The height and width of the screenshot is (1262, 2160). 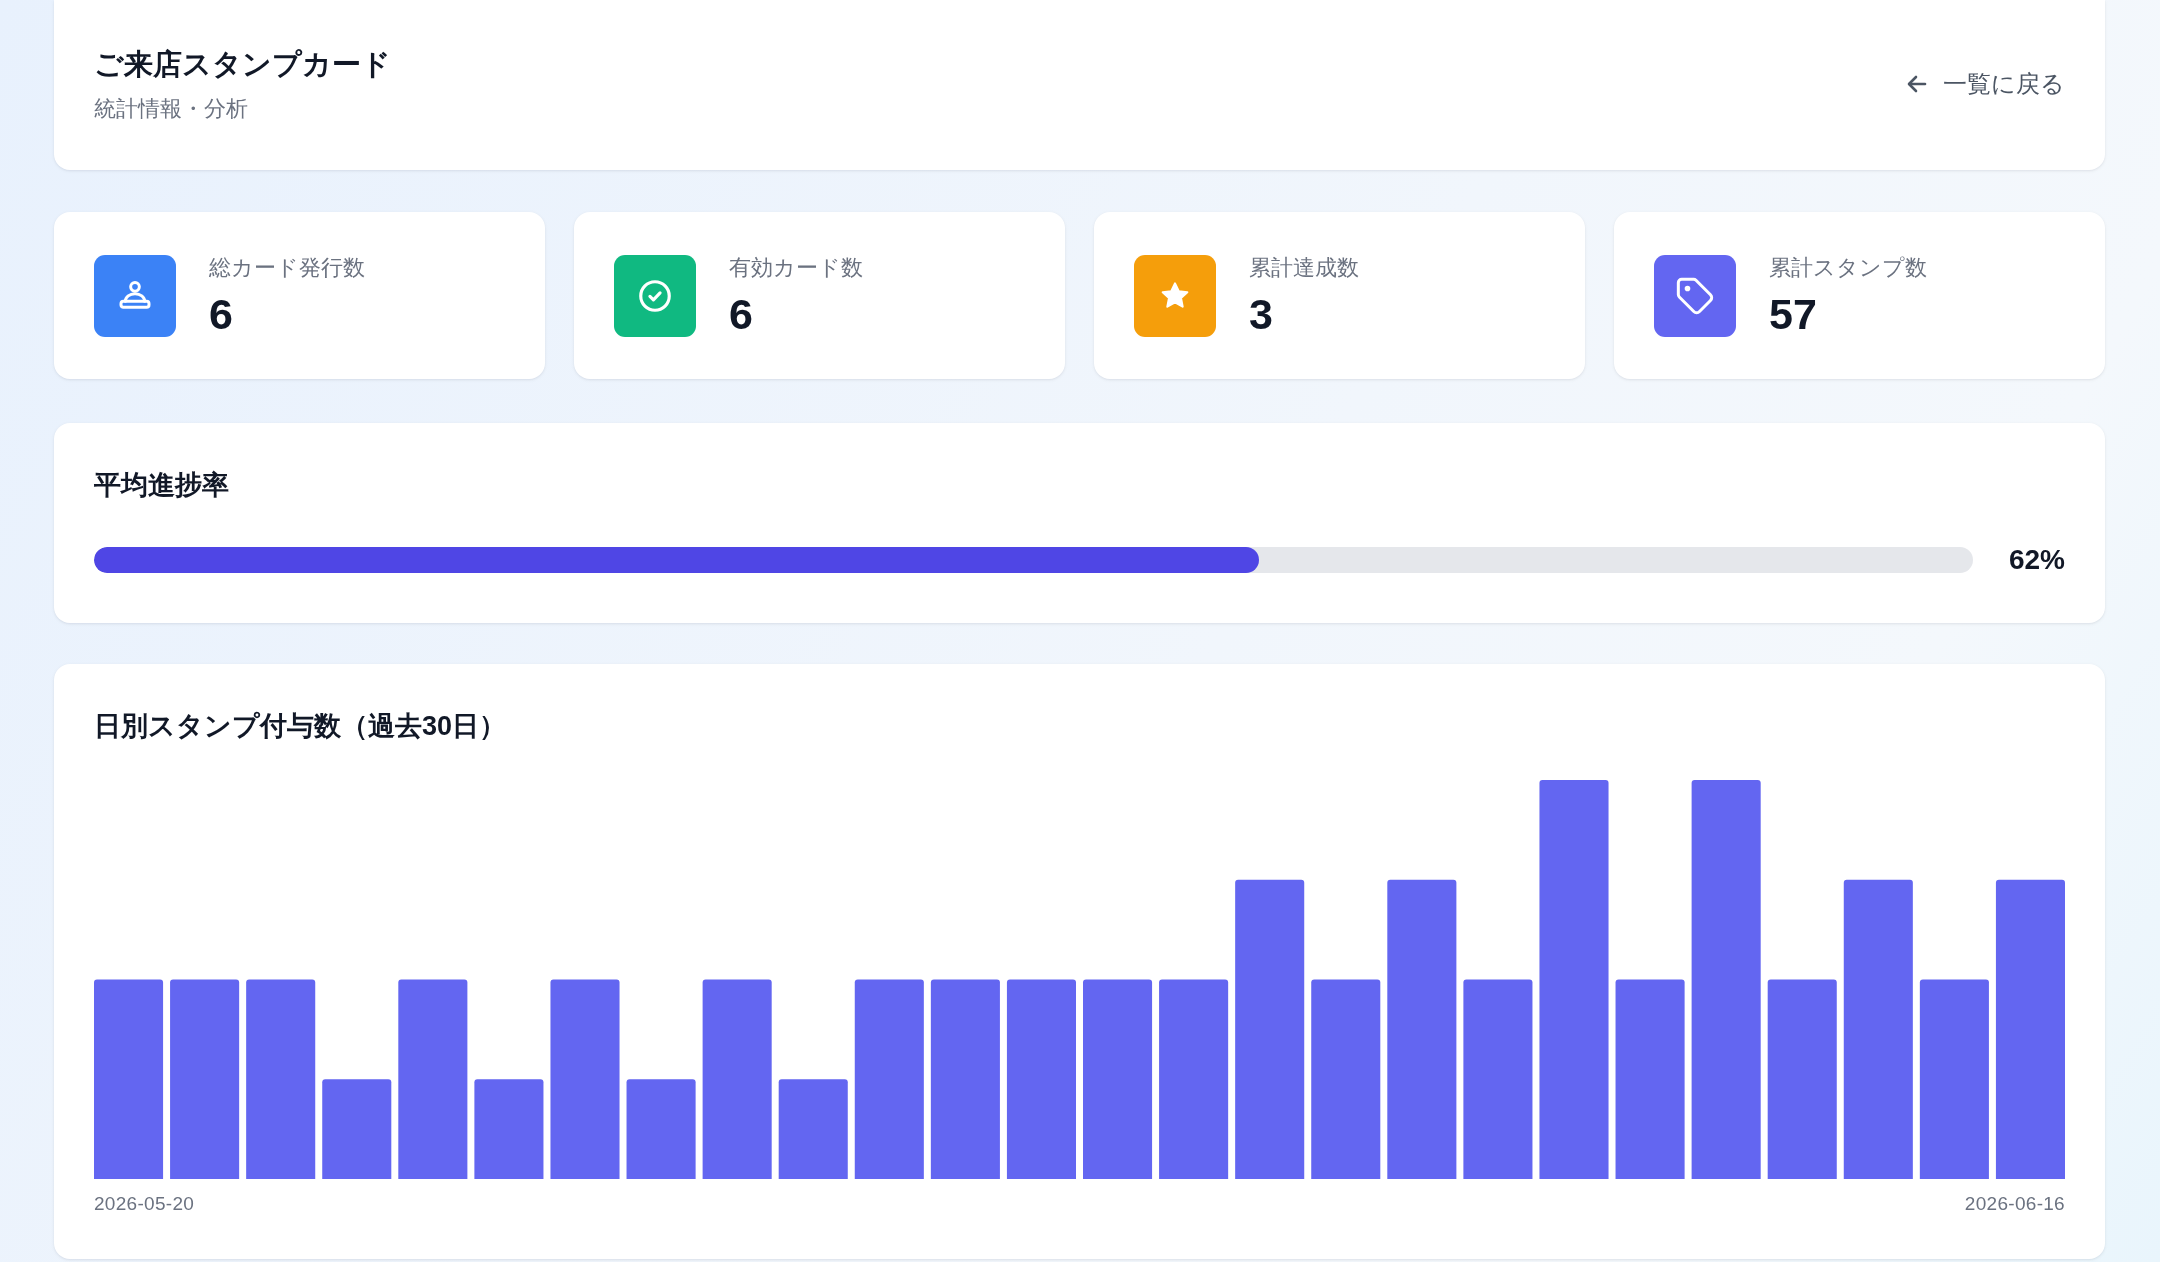 What do you see at coordinates (796, 267) in the screenshot?
I see `stat-label: 有効カード数` at bounding box center [796, 267].